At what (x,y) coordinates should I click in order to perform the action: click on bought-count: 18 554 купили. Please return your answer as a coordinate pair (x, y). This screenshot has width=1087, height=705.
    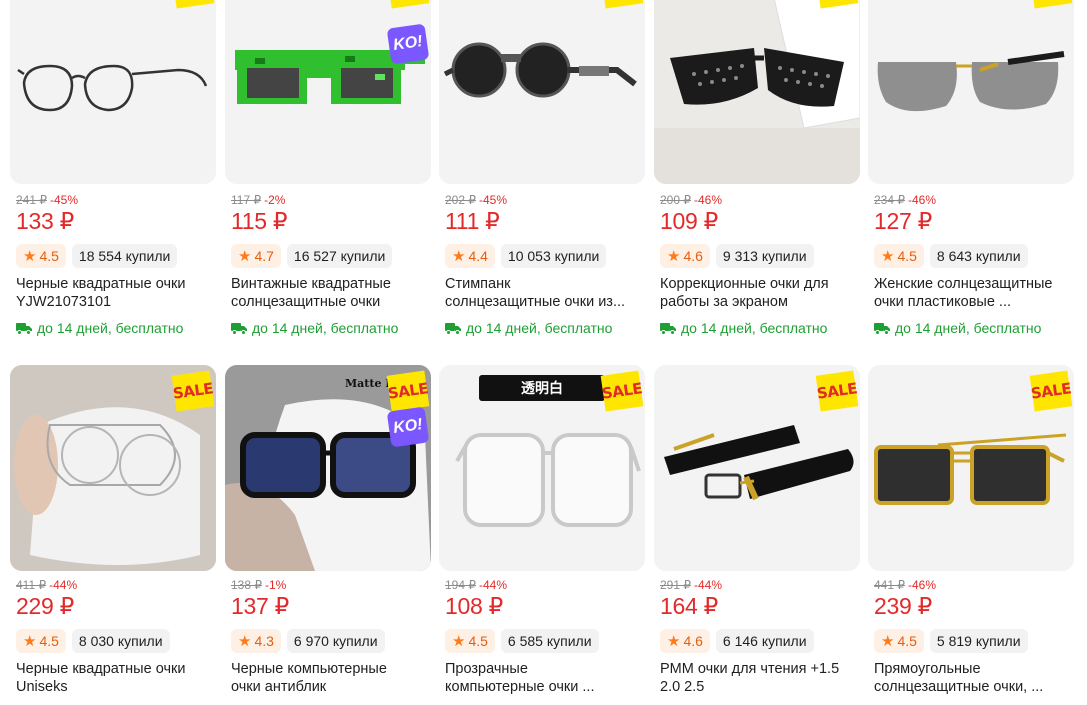
    Looking at the image, I should click on (124, 256).